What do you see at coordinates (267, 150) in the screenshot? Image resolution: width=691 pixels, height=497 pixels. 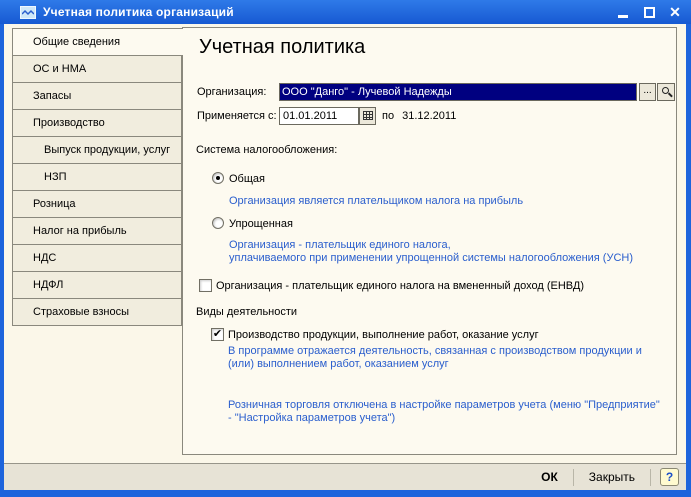 I see `tax-system-label: Система налогообложения:` at bounding box center [267, 150].